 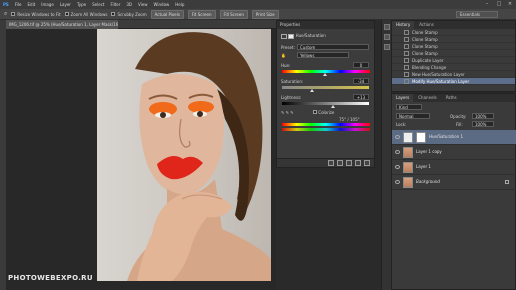 I want to click on scrubby-zoom-checkbox: Scrubby Zoom, so click(x=129, y=14).